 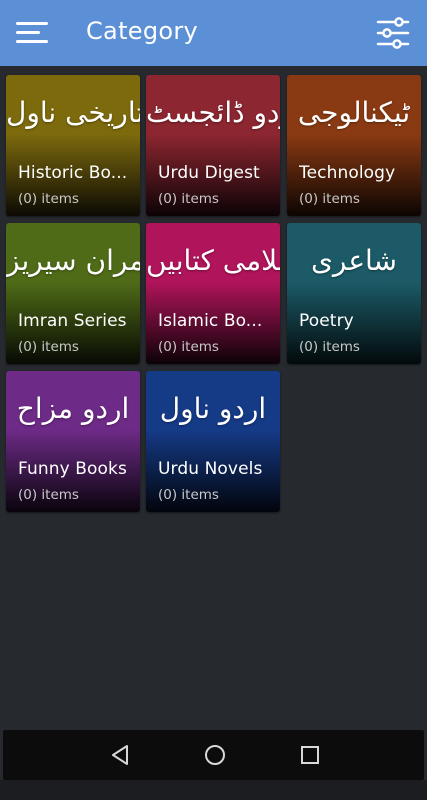 I want to click on sliders-filter-icon, so click(x=393, y=33).